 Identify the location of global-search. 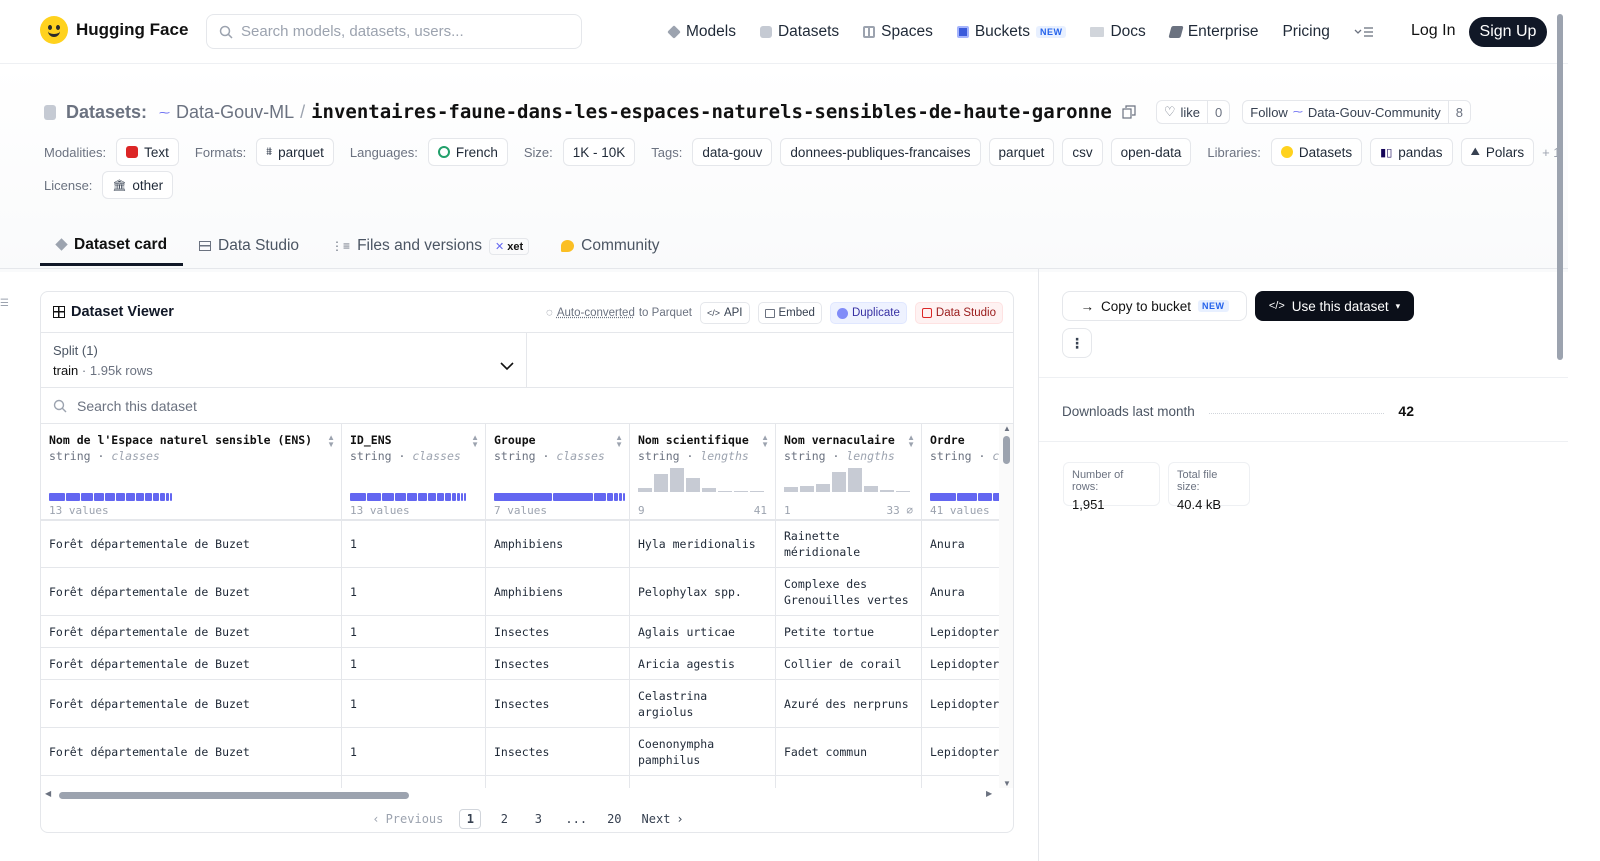
(394, 31).